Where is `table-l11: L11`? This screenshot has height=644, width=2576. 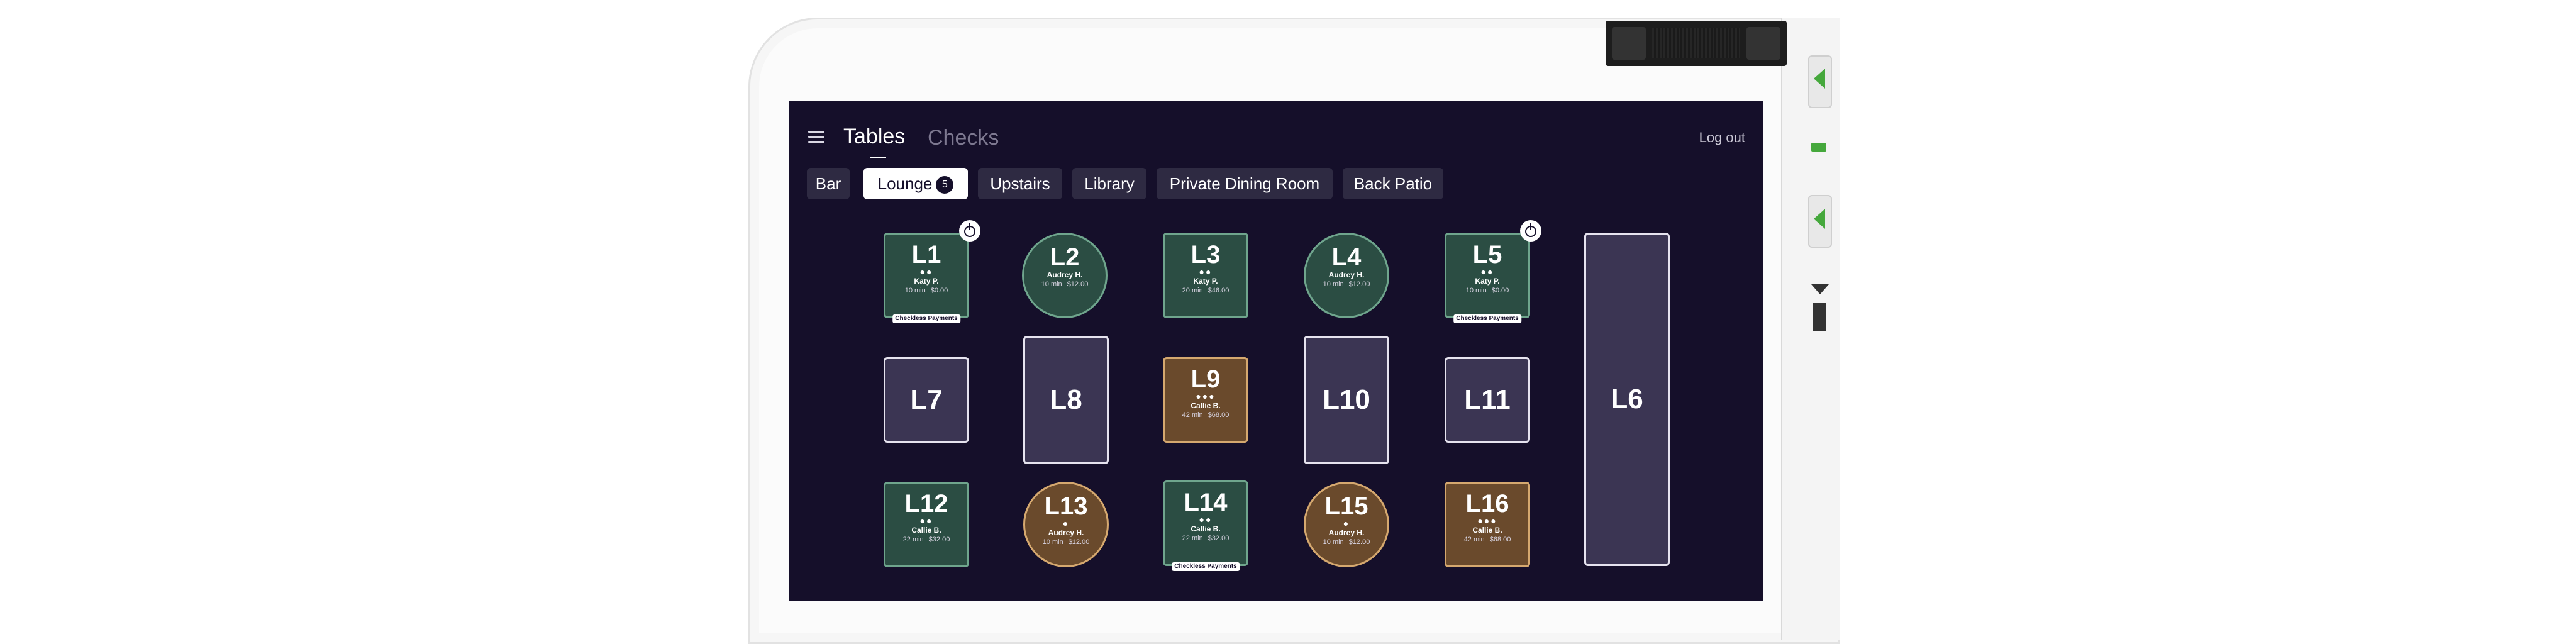 table-l11: L11 is located at coordinates (1487, 400).